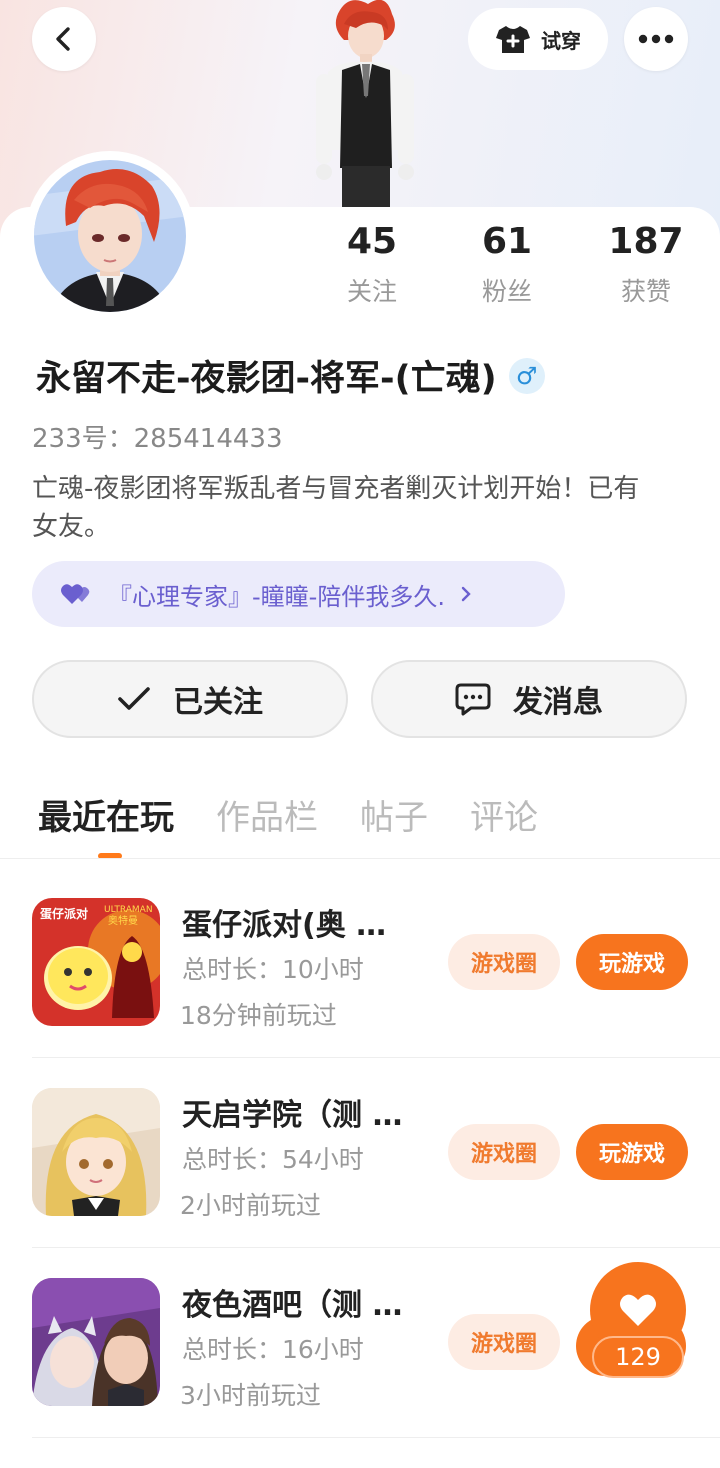 This screenshot has height=1468, width=720. Describe the element at coordinates (134, 698) in the screenshot. I see `check-icon` at that location.